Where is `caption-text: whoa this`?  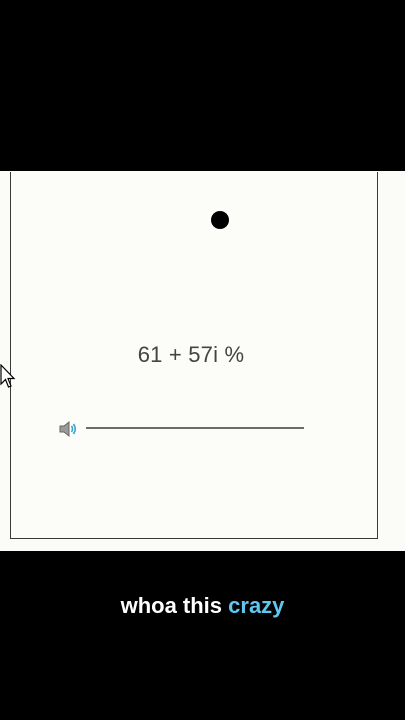 caption-text: whoa this is located at coordinates (174, 605).